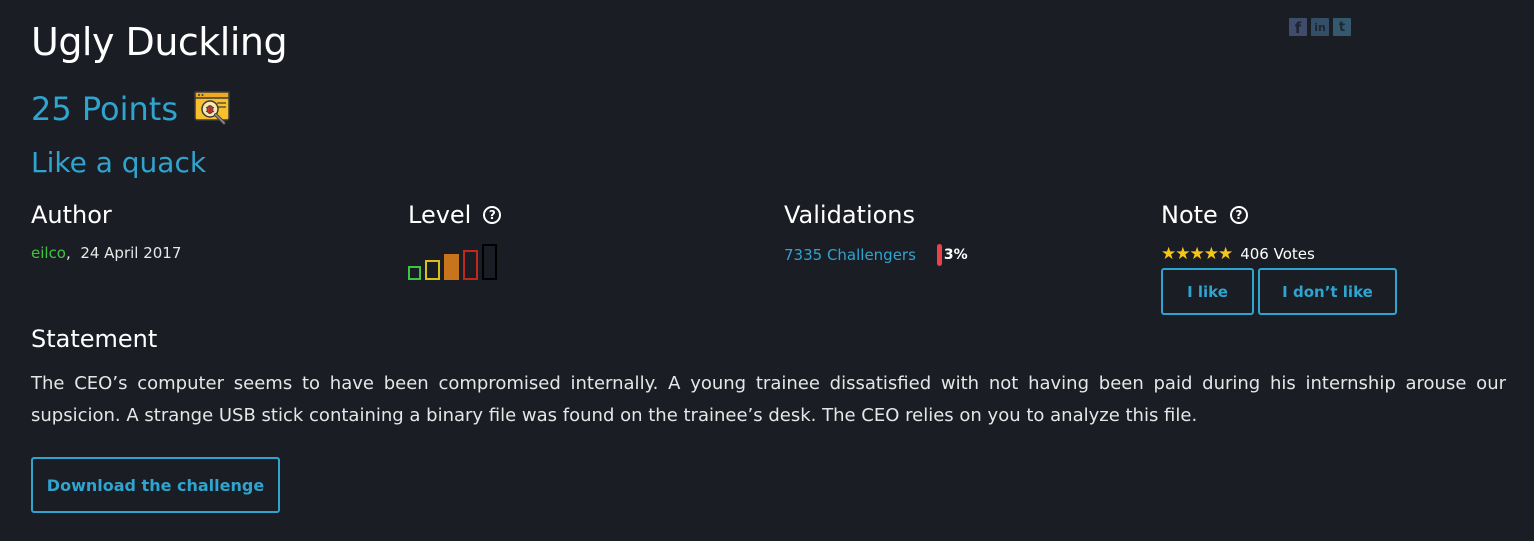 This screenshot has width=1534, height=541. What do you see at coordinates (71, 215) in the screenshot?
I see `author-heading: Author` at bounding box center [71, 215].